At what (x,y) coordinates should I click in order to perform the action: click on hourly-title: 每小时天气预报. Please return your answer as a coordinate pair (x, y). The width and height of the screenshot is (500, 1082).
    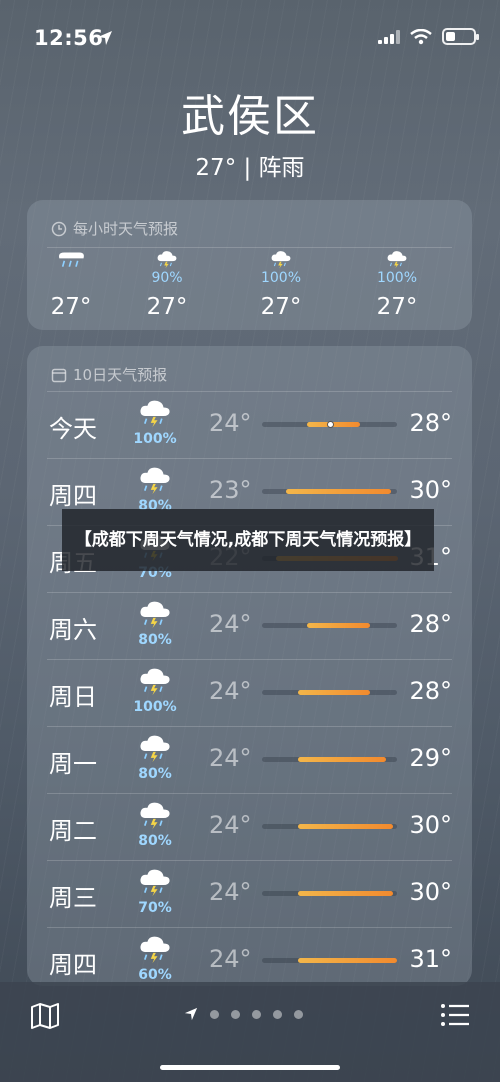
    Looking at the image, I should click on (126, 229).